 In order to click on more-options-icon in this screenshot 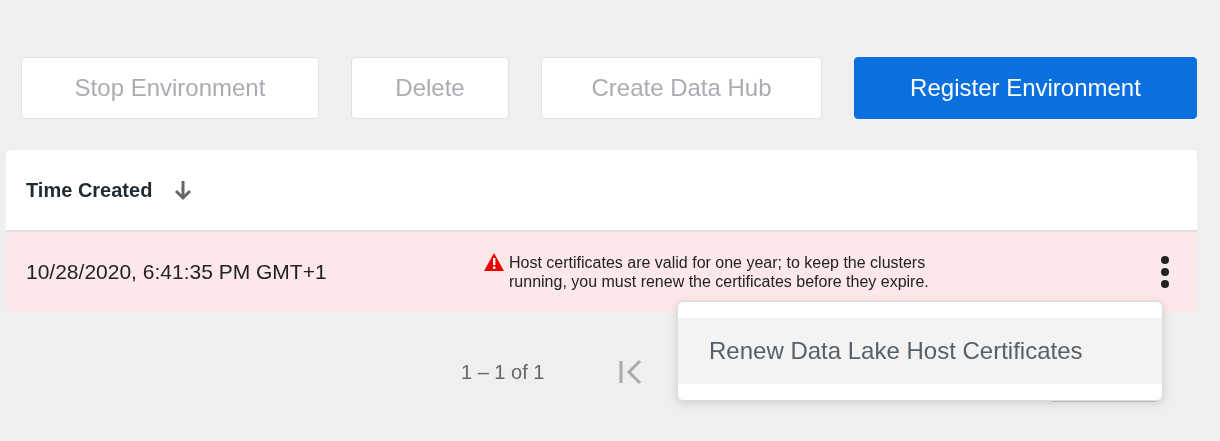, I will do `click(1165, 272)`.